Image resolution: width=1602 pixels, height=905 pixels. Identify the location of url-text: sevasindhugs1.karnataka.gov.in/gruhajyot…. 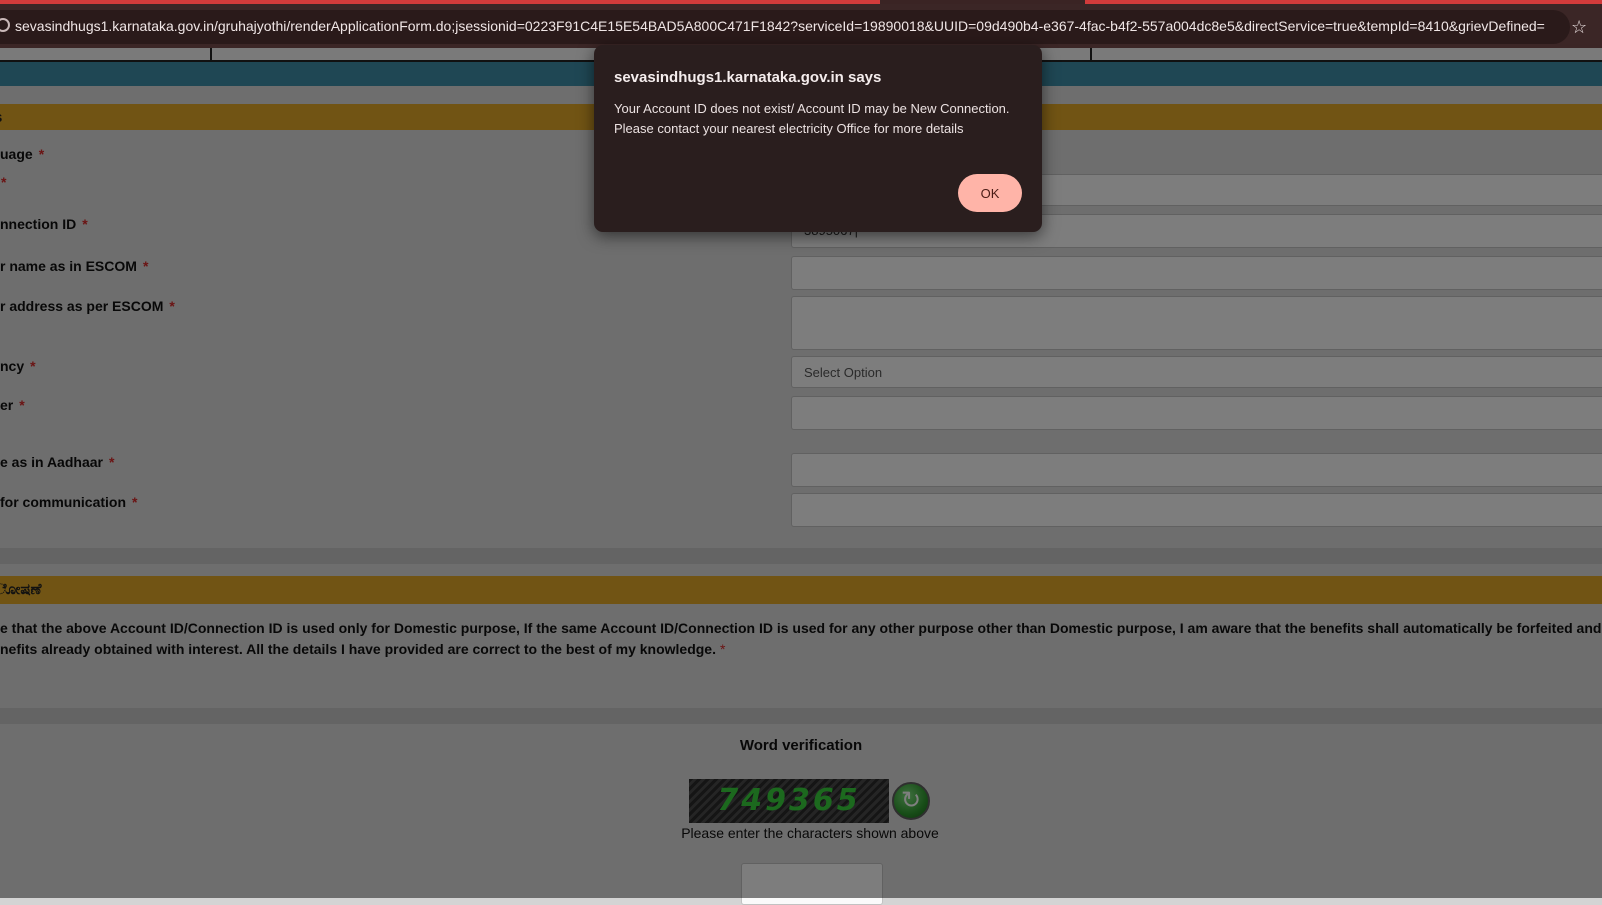
(780, 26).